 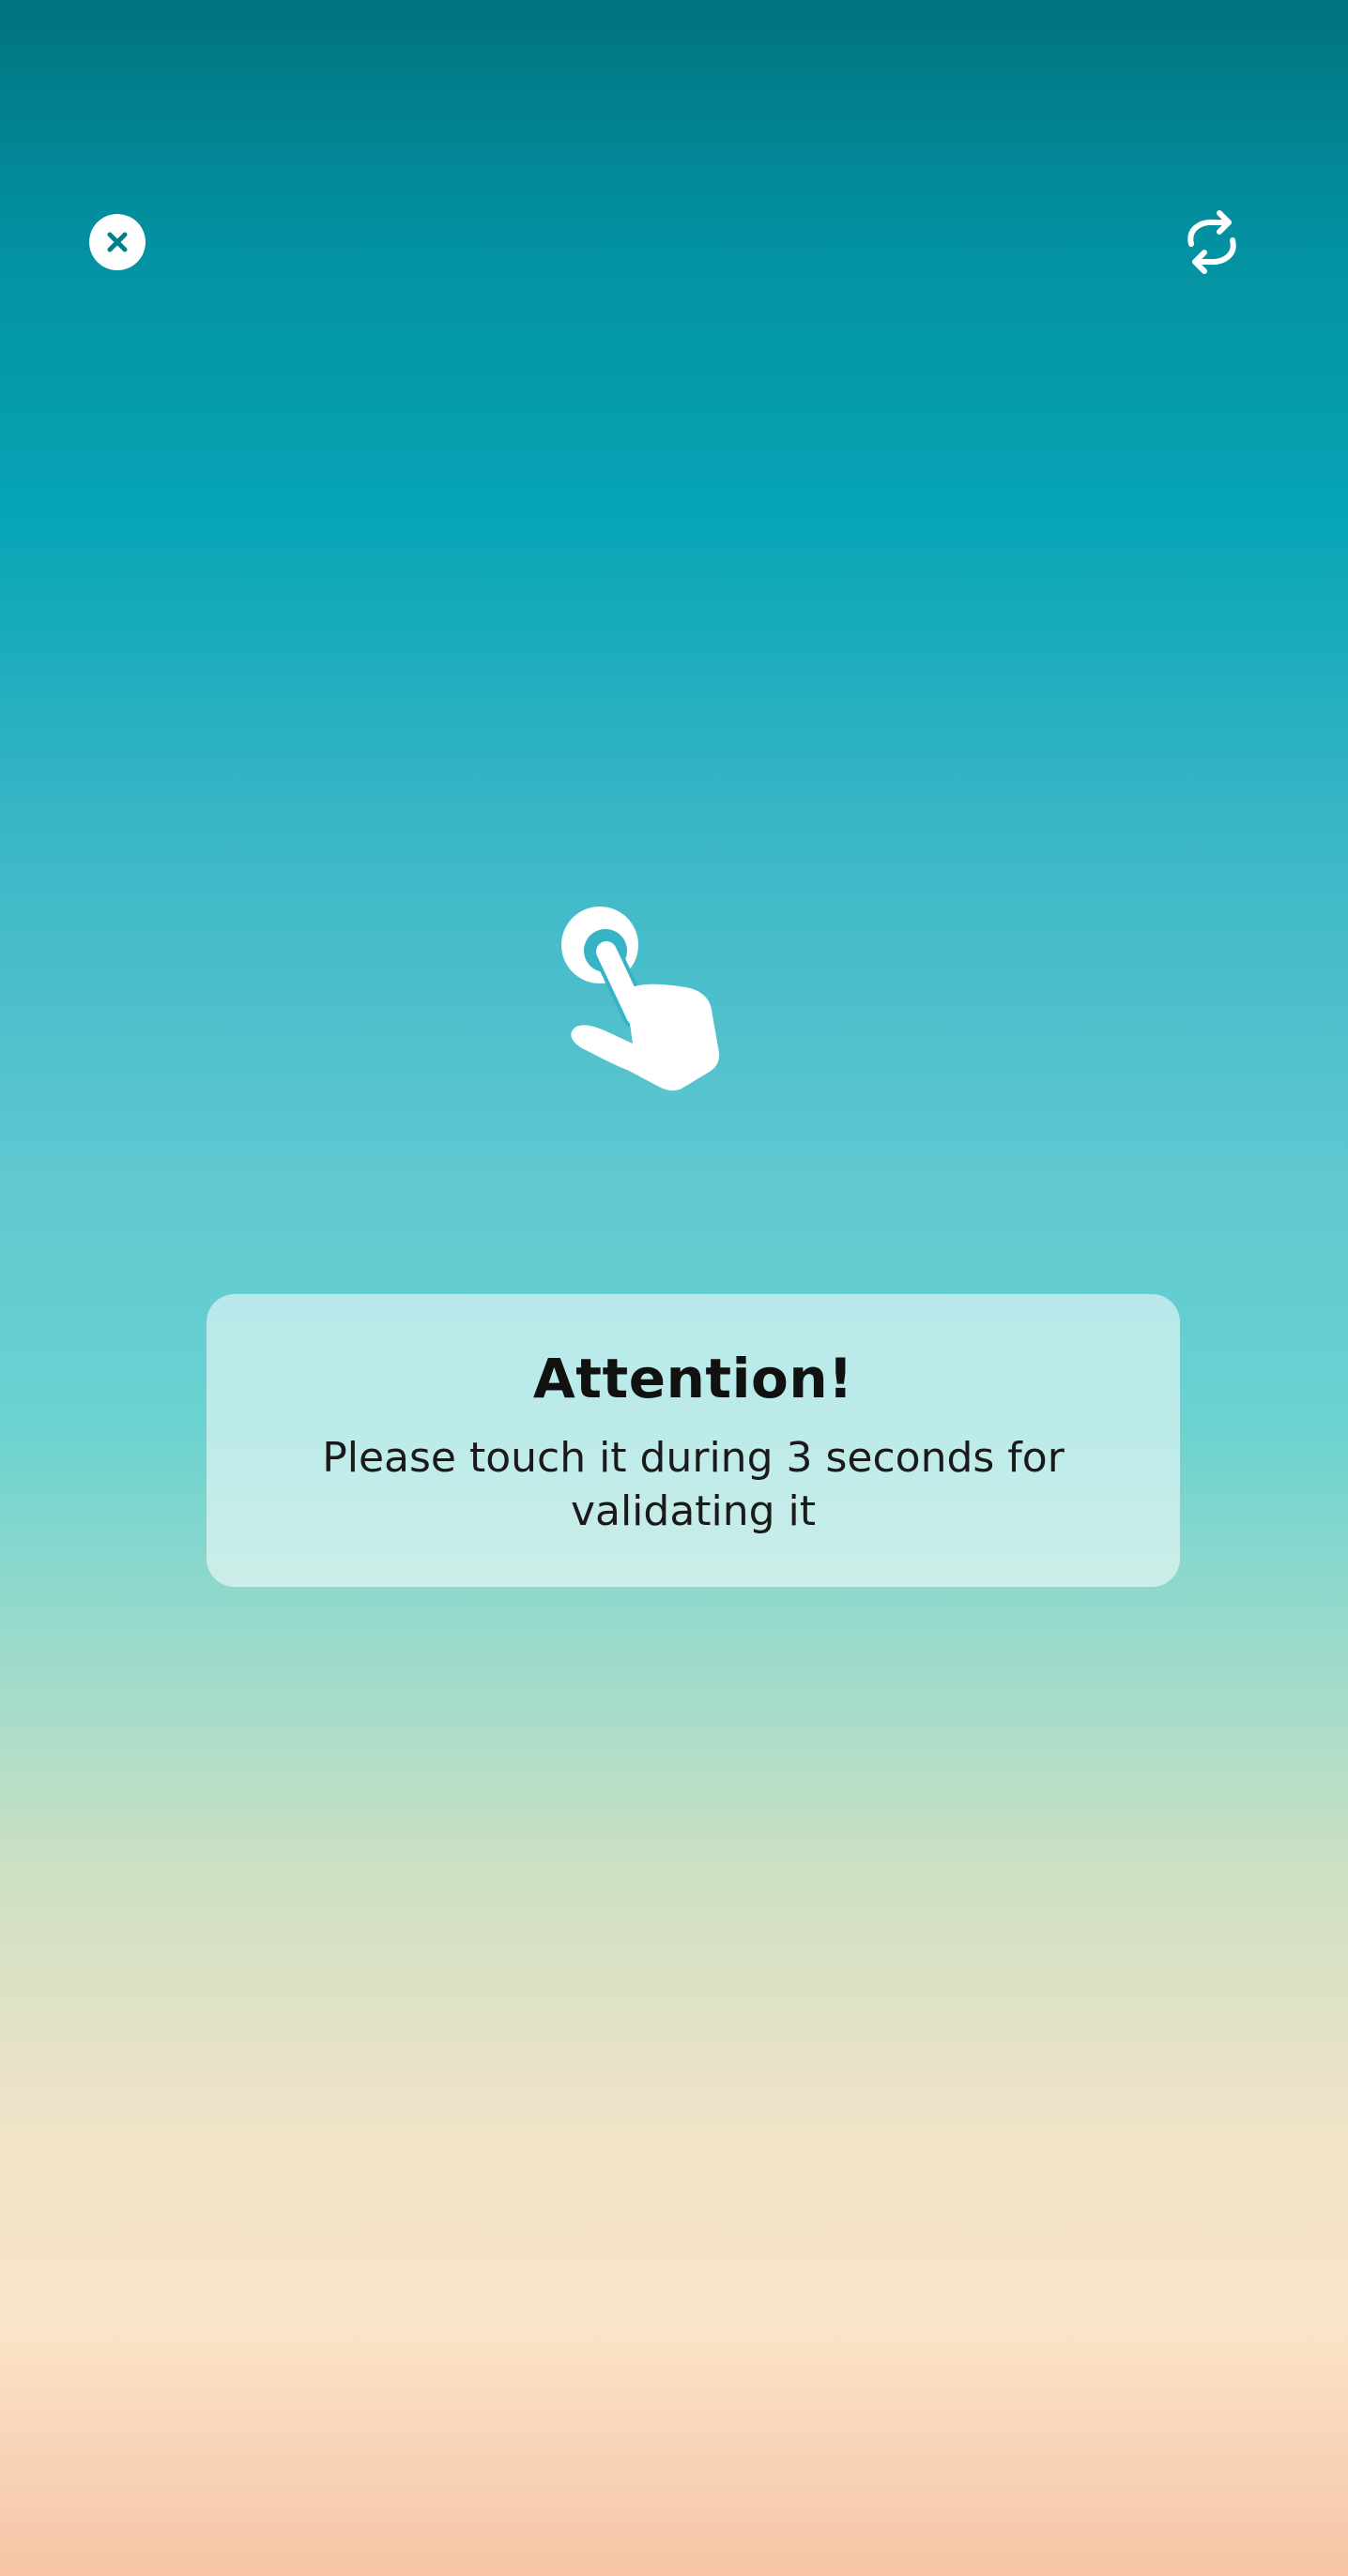 What do you see at coordinates (641, 999) in the screenshot?
I see `touch-hand-icon` at bounding box center [641, 999].